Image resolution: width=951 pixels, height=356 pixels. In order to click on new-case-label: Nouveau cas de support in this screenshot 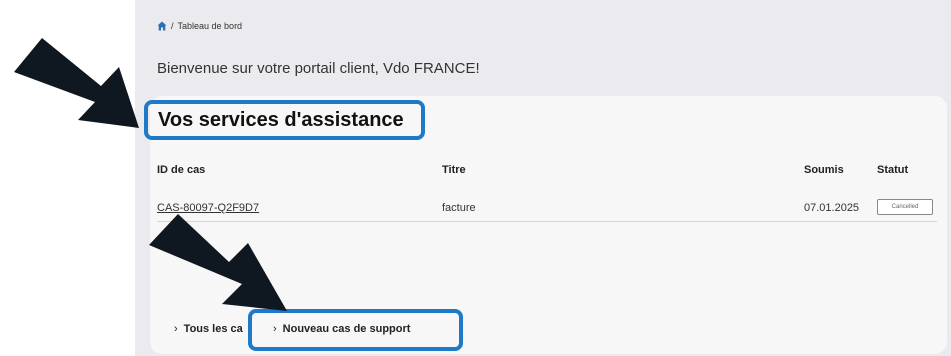, I will do `click(346, 329)`.